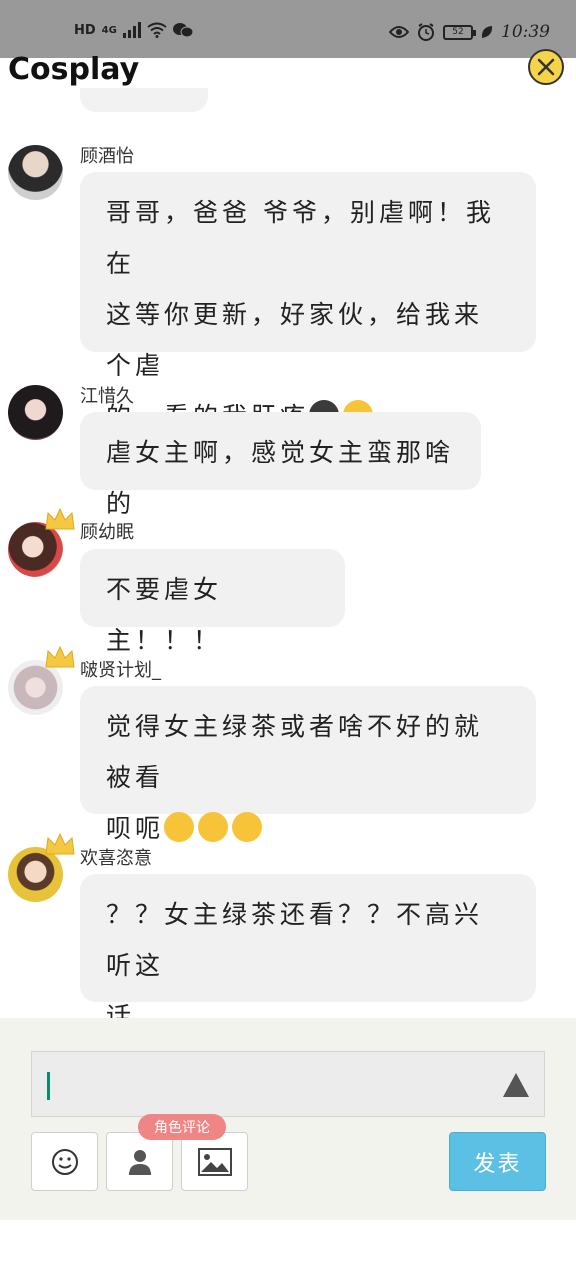 This screenshot has width=576, height=1280. What do you see at coordinates (399, 32) in the screenshot?
I see `eye-icon` at bounding box center [399, 32].